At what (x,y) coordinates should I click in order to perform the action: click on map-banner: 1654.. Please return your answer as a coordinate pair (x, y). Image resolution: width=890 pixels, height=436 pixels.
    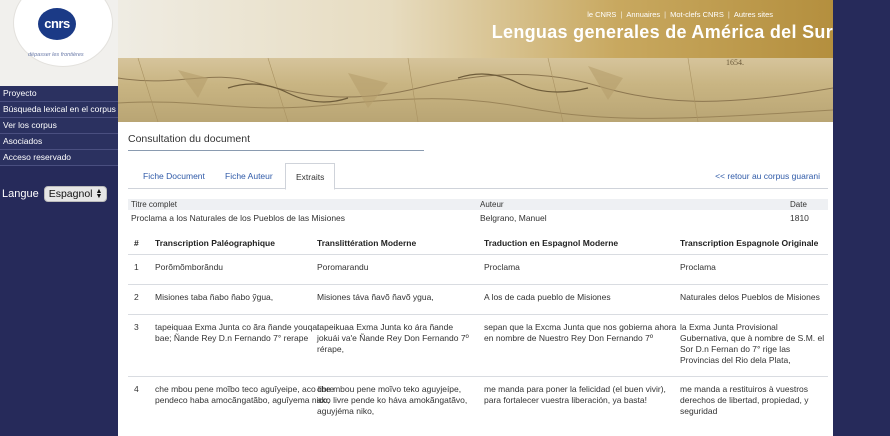
    Looking at the image, I should click on (475, 90).